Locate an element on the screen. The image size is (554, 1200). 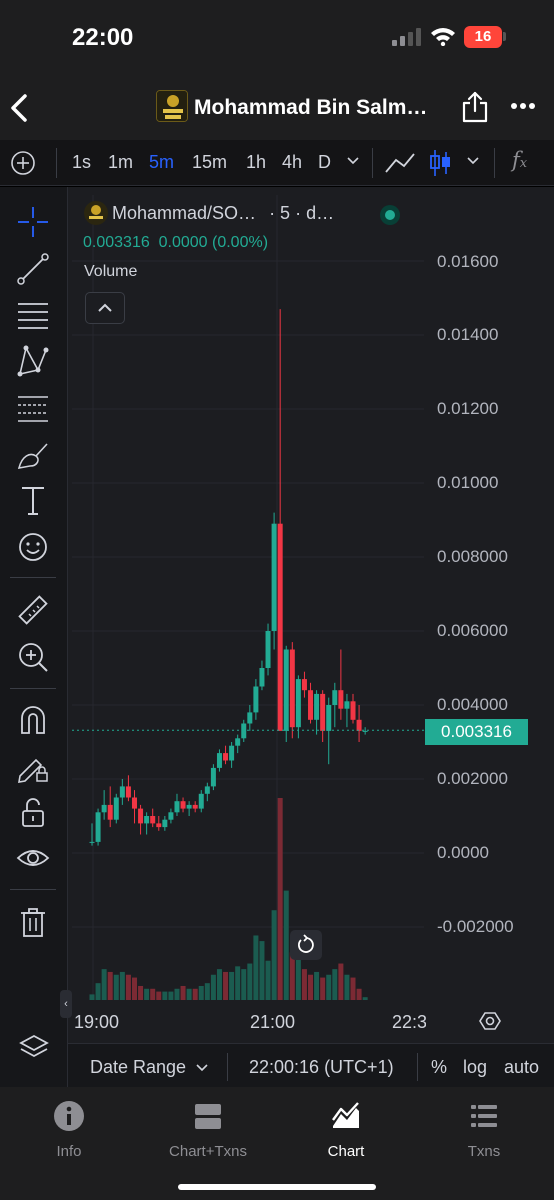
tab-info: Info is located at coordinates (69, 1130).